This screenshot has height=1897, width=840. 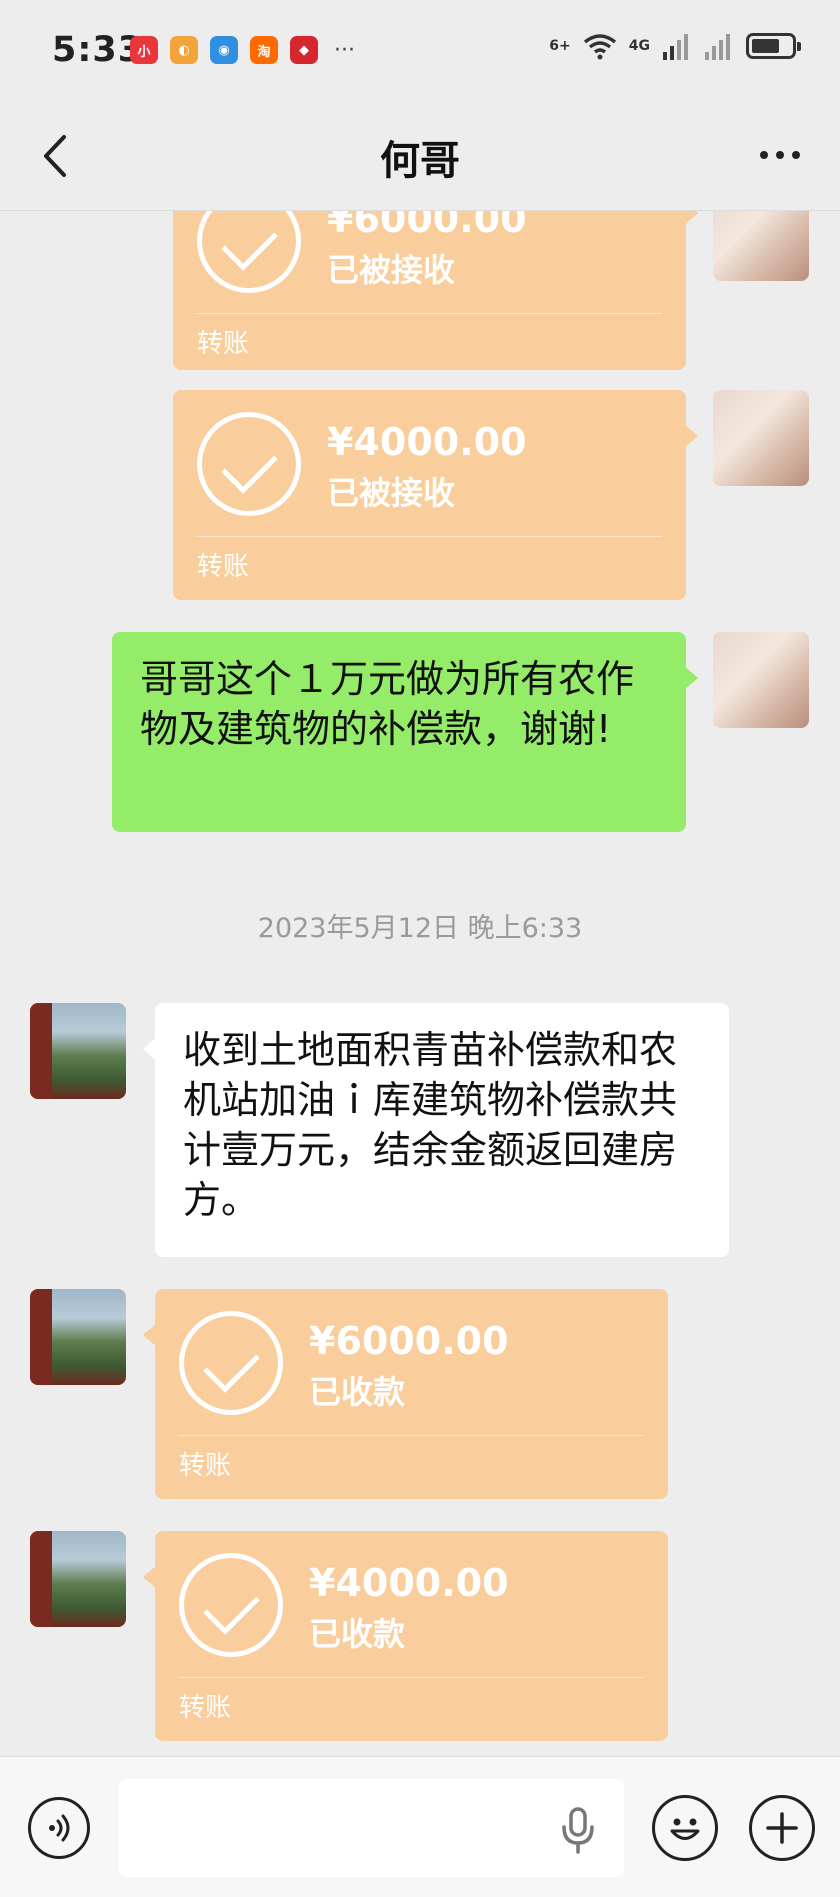 What do you see at coordinates (578, 1830) in the screenshot?
I see `microphone-icon` at bounding box center [578, 1830].